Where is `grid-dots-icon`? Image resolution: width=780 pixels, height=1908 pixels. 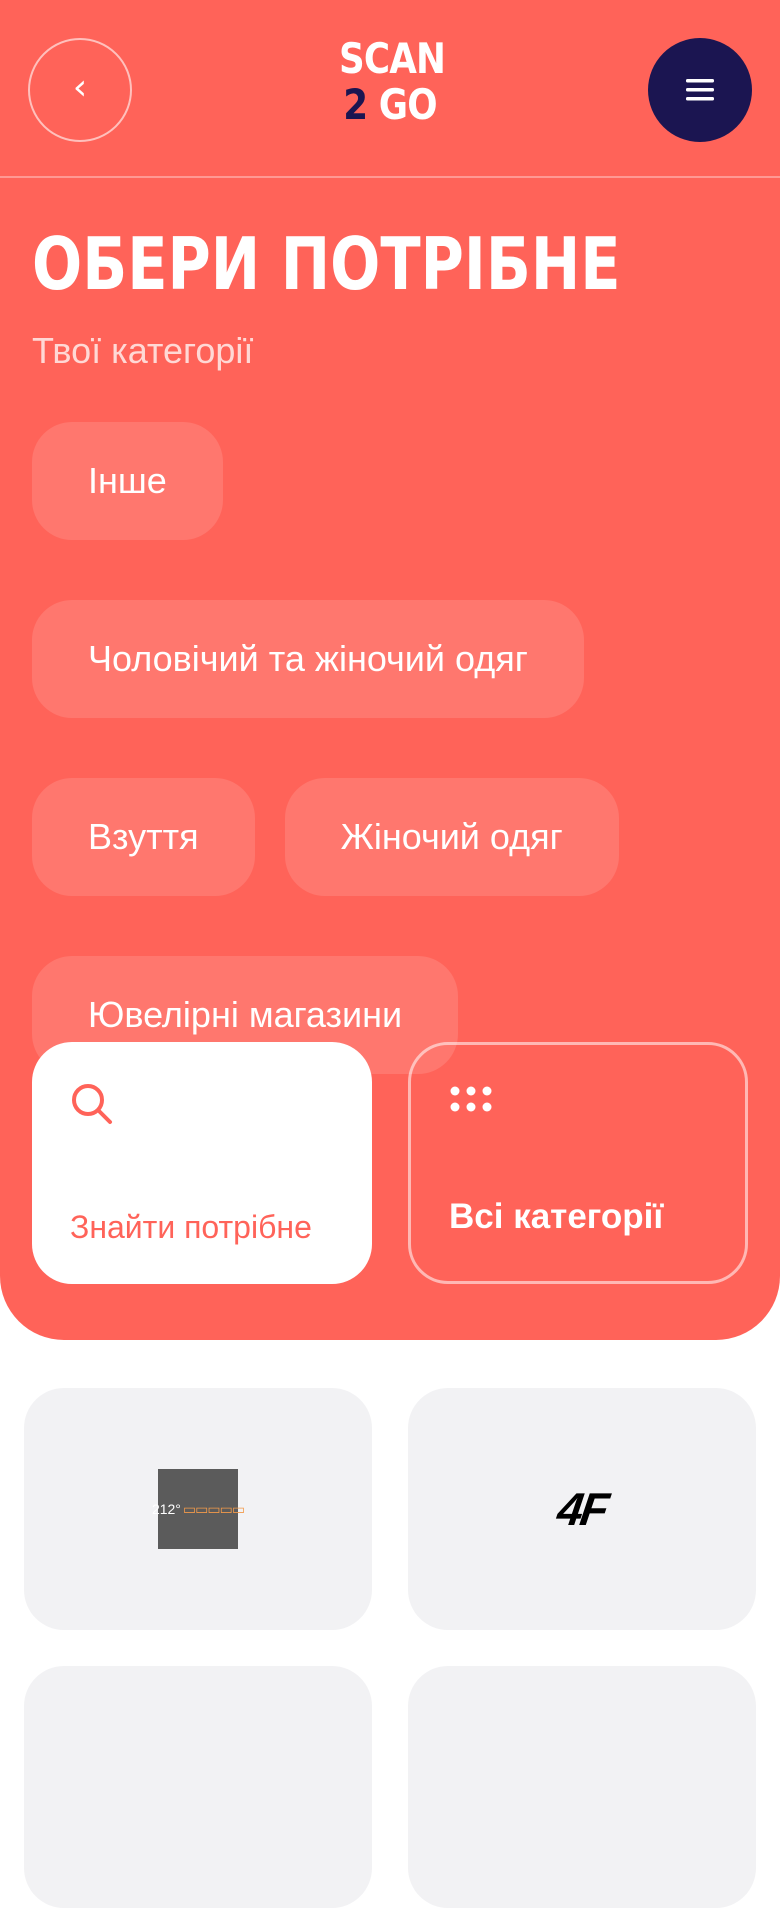 grid-dots-icon is located at coordinates (471, 1099).